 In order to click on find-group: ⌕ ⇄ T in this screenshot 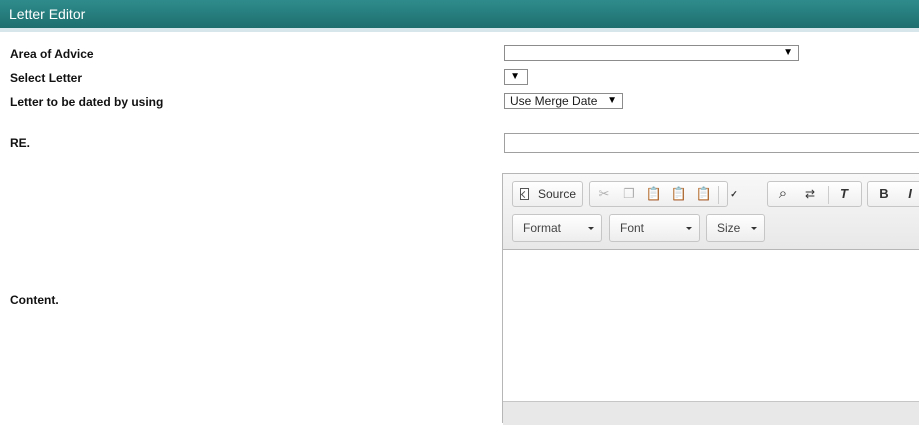, I will do `click(814, 194)`.